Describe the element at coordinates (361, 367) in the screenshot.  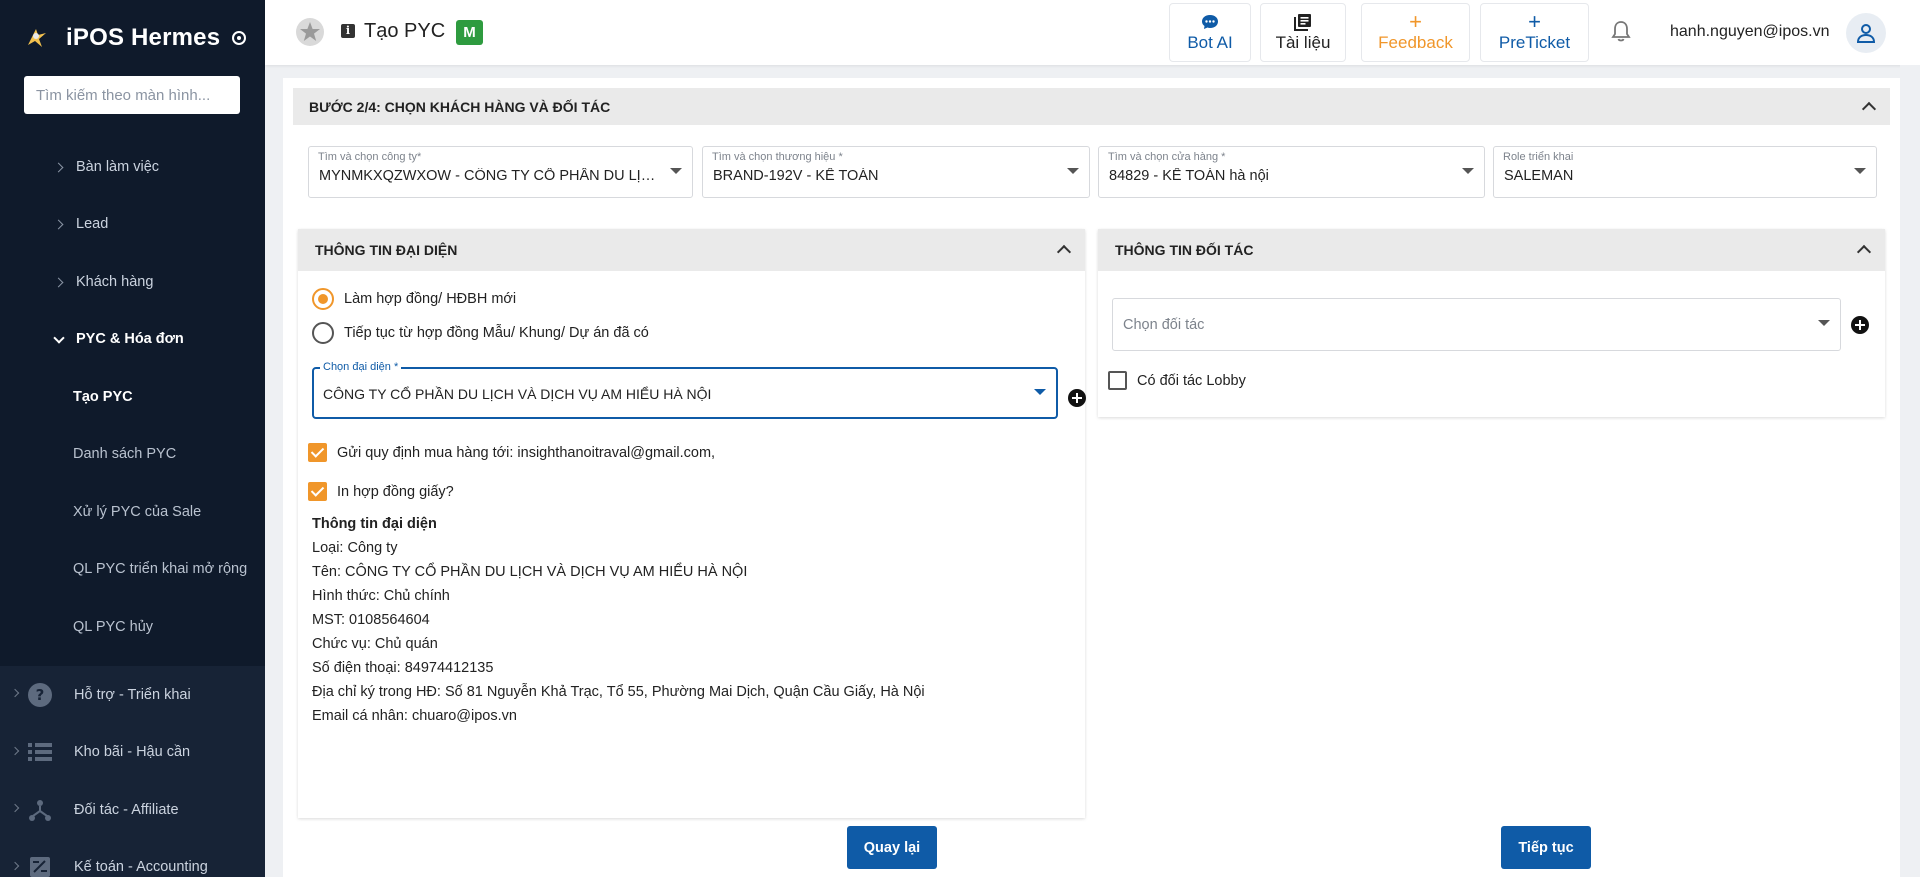
I see `representative-select-label: Chọn đại diện *` at that location.